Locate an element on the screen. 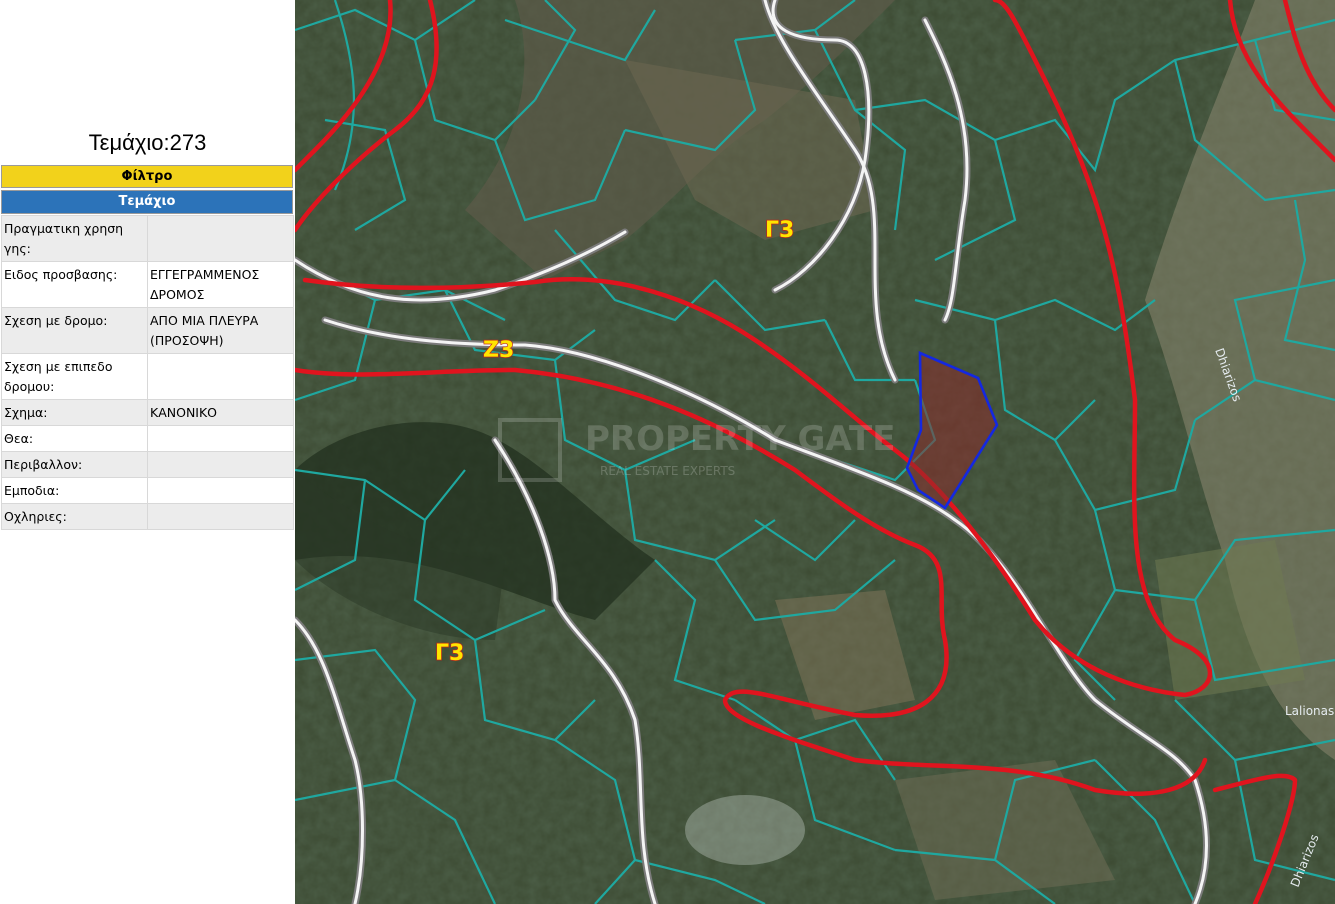 The image size is (1335, 904). attr-label: Πραγματικη χρηση γης: is located at coordinates (74, 238).